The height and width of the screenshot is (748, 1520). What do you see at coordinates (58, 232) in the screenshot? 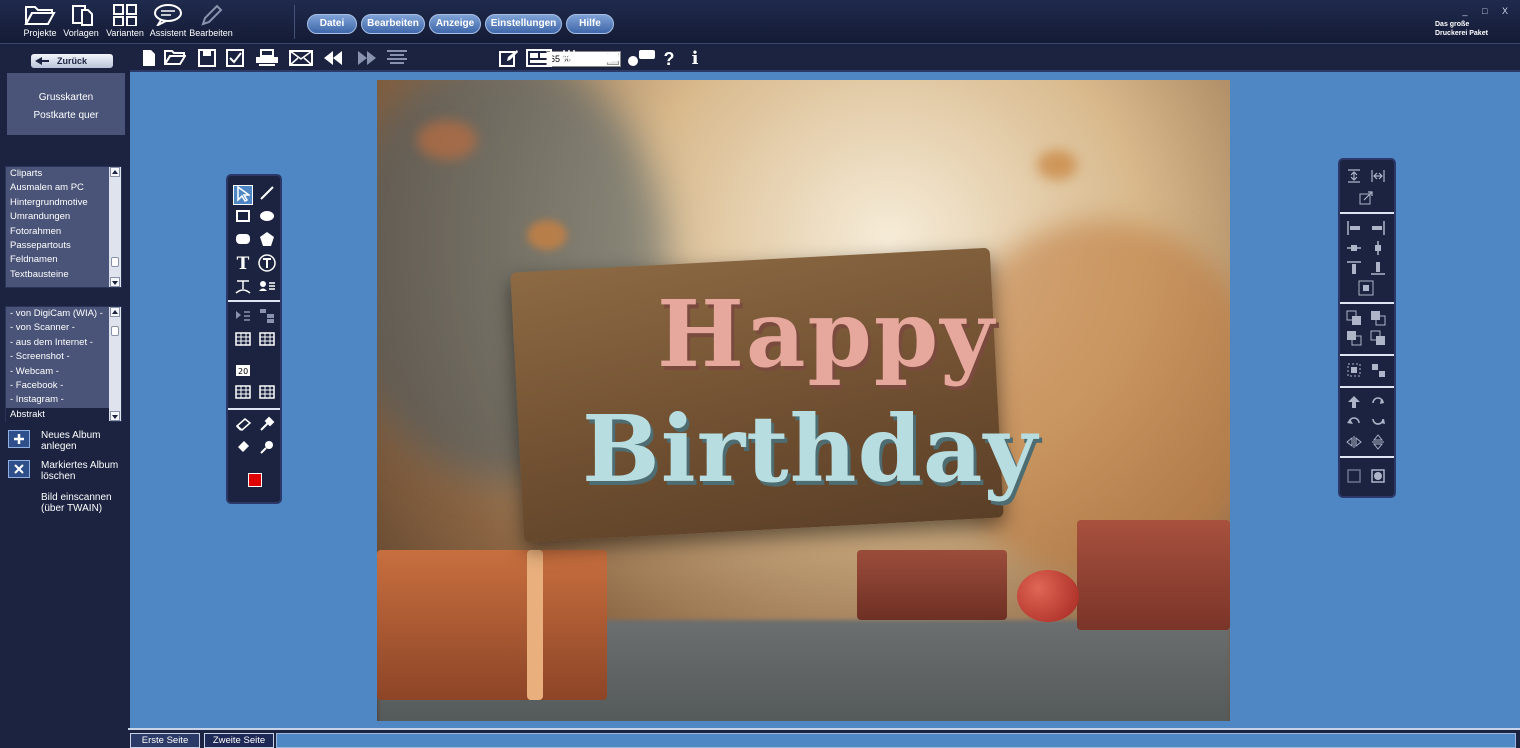
I see `list-item: Fotorahmen` at bounding box center [58, 232].